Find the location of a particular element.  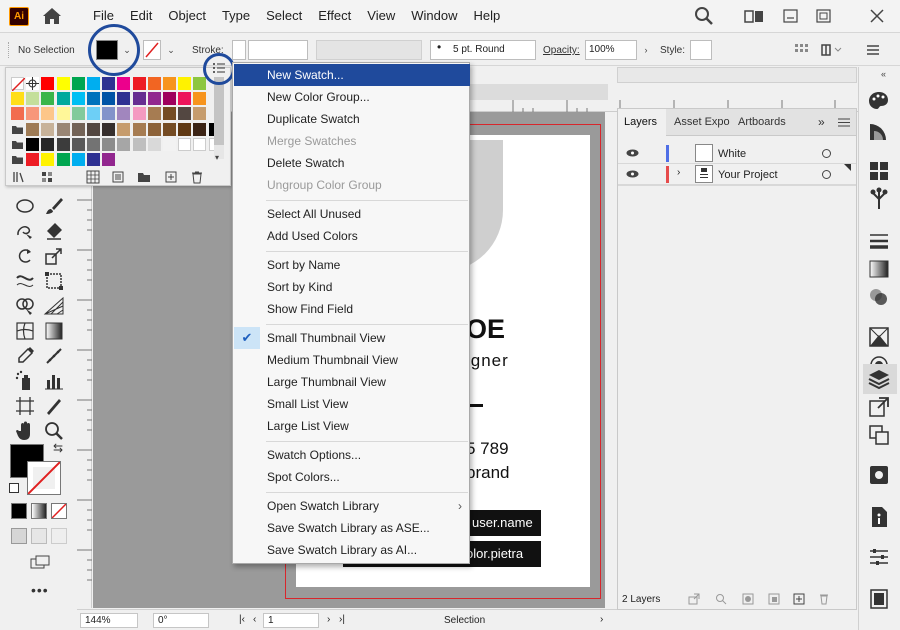

ellipse-tool-icon is located at coordinates (25, 206).